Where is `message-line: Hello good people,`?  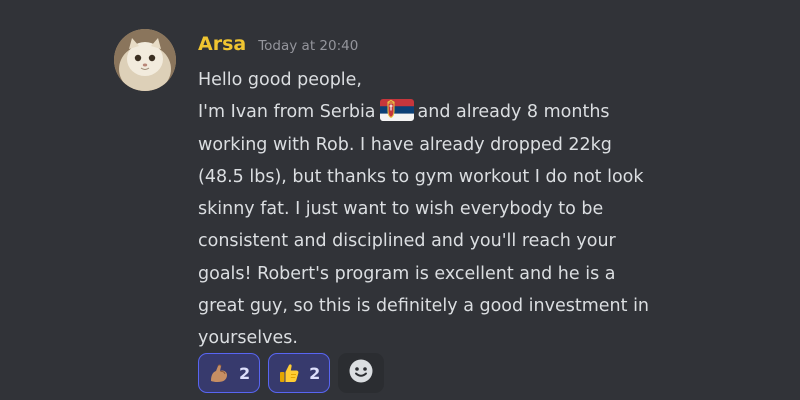 message-line: Hello good people, is located at coordinates (280, 80).